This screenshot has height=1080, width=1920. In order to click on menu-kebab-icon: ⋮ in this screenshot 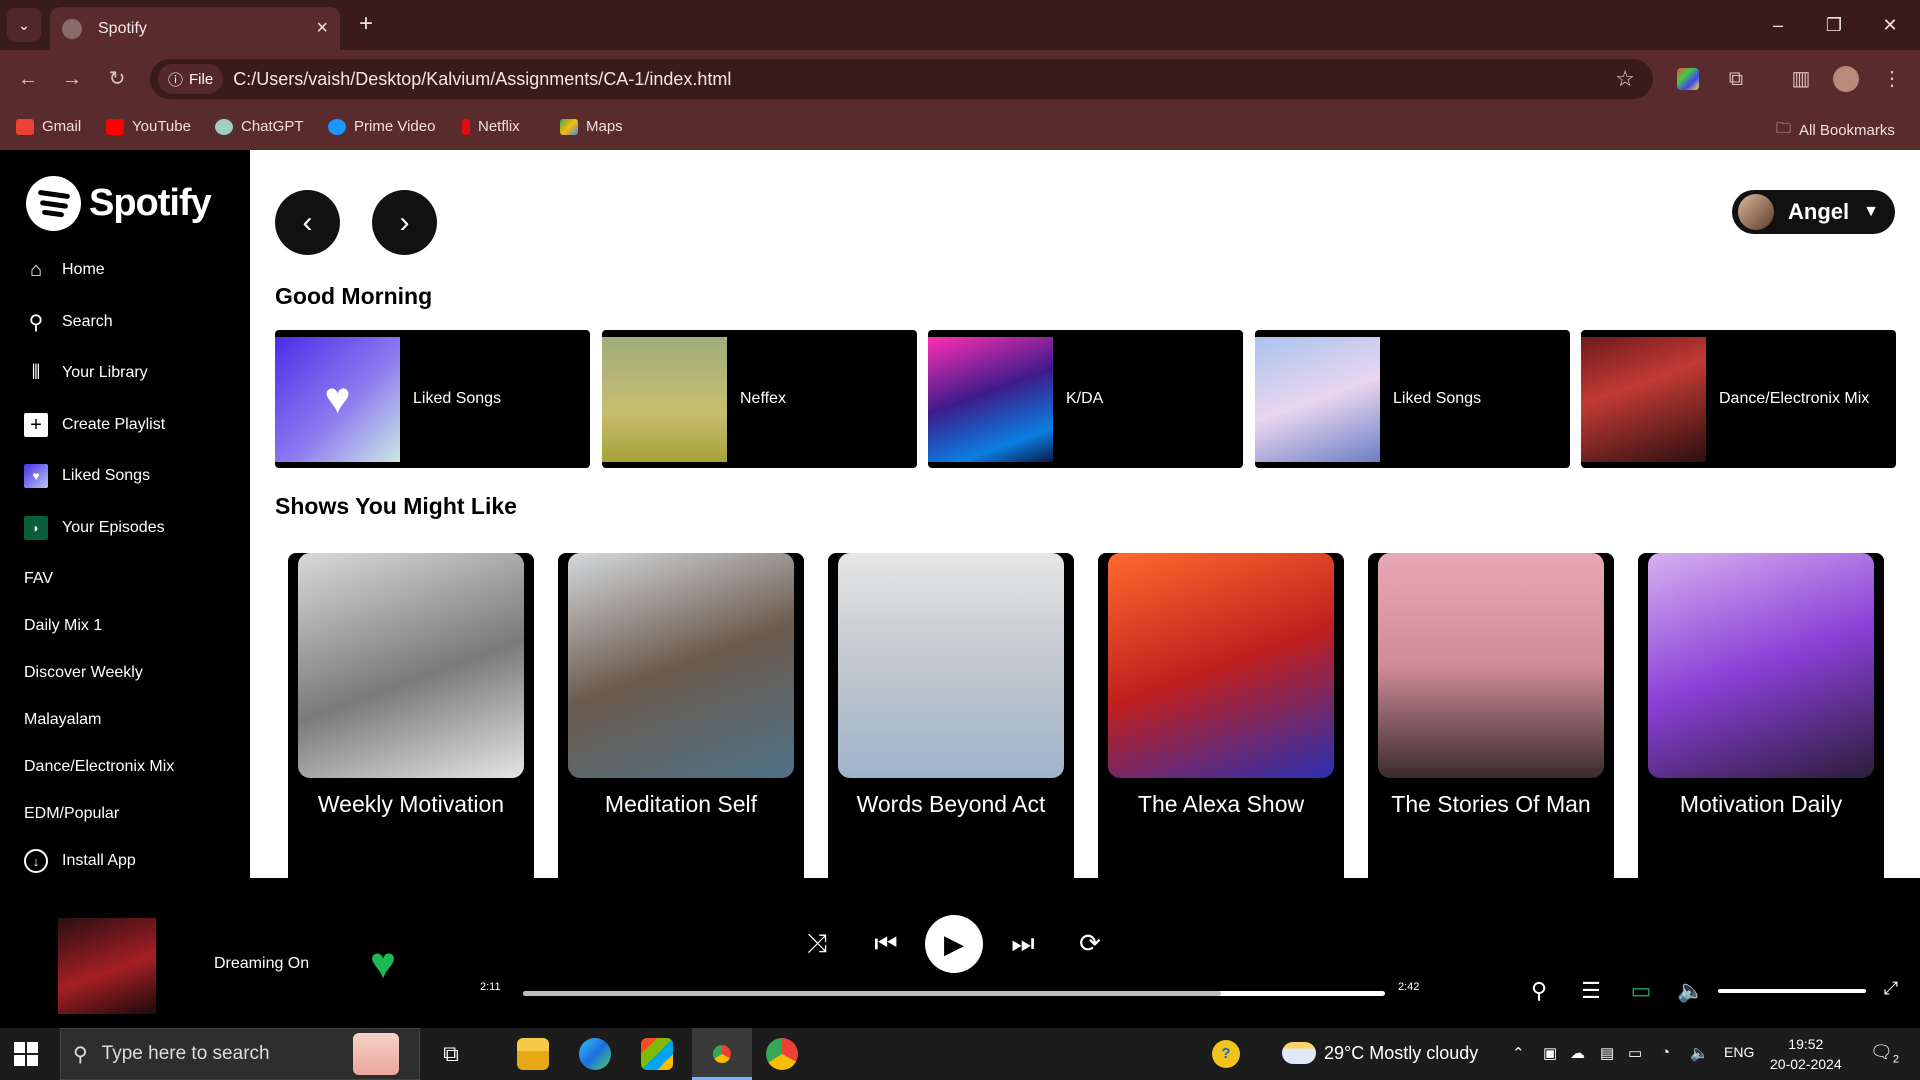, I will do `click(1892, 79)`.